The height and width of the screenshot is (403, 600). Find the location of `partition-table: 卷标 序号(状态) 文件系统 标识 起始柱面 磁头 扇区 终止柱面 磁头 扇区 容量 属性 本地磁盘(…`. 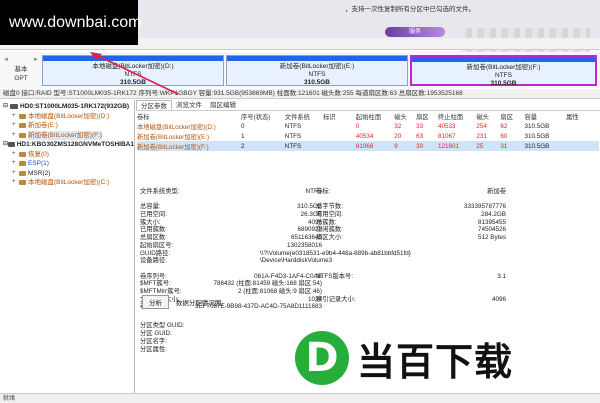

partition-table: 卷标 序号(状态) 文件系统 标识 起始柱面 磁头 扇区 终止柱面 磁头 扇区 容量 属性 本地磁盘(… is located at coordinates (368, 131).